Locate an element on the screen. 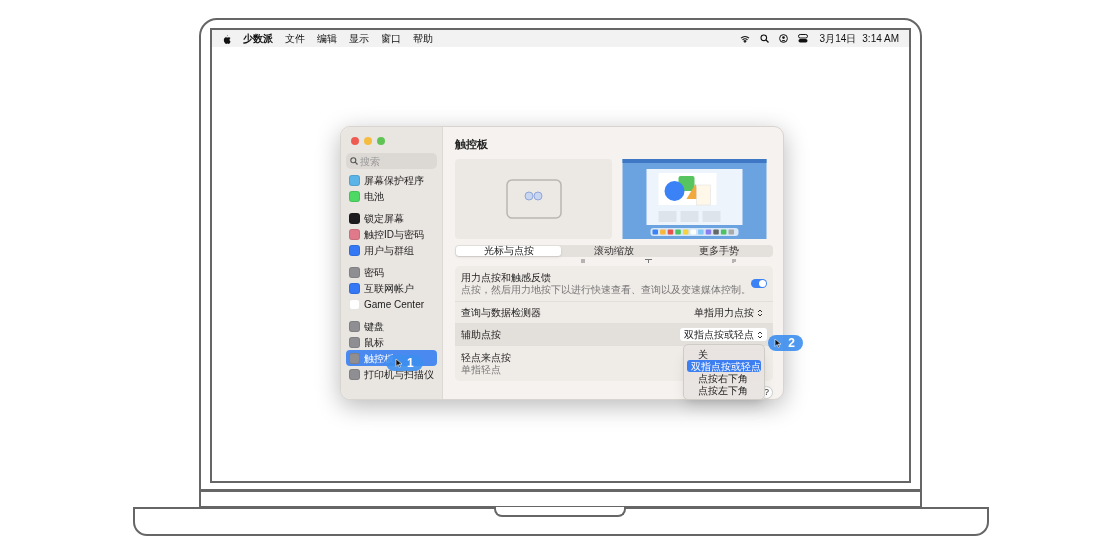 The height and width of the screenshot is (560, 1120). tab: 光标与点按 is located at coordinates (509, 250).